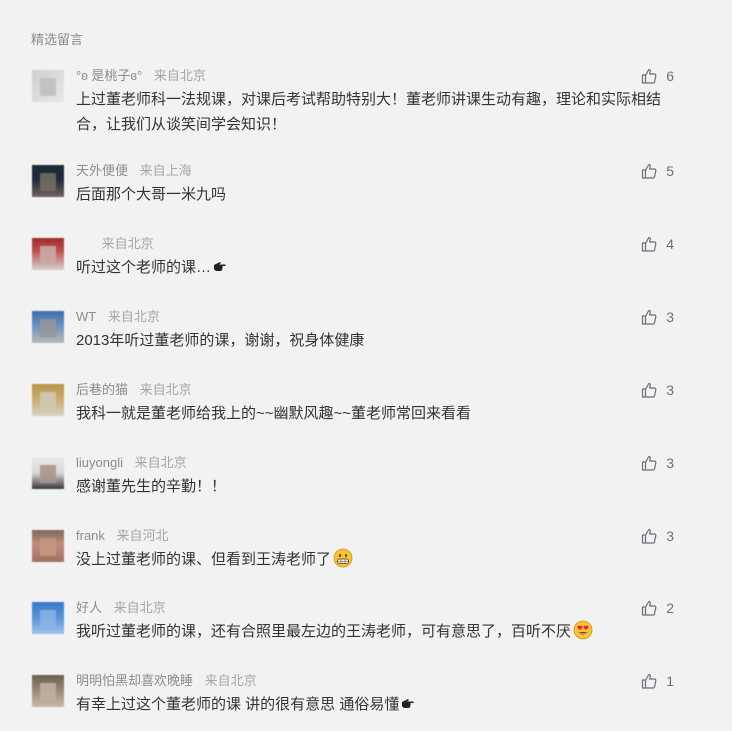 Image resolution: width=732 pixels, height=731 pixels. I want to click on comment-text: 我听过董老师的课，还有合照里最左边的王涛老师，可有意思了，百听不厌, so click(324, 631).